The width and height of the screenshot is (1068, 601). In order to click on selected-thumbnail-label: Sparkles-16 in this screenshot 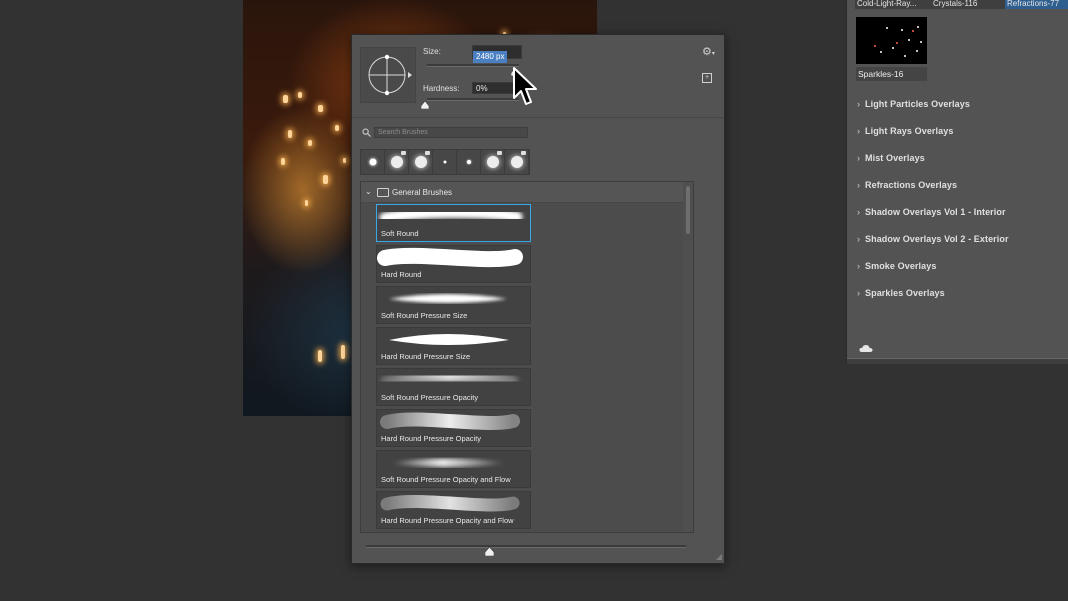, I will do `click(891, 74)`.